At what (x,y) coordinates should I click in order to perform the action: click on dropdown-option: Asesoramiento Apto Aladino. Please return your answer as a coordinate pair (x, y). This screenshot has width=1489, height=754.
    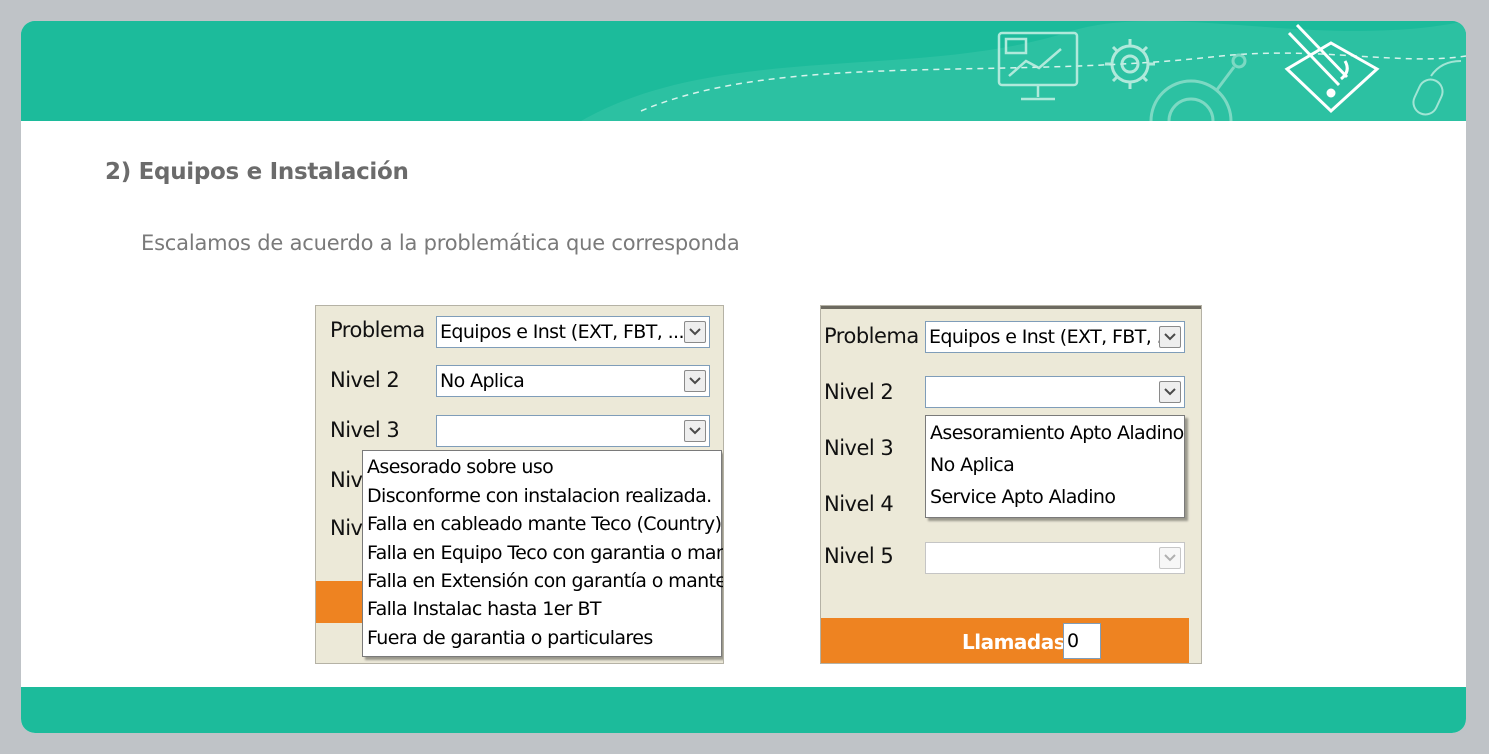
    Looking at the image, I should click on (1057, 433).